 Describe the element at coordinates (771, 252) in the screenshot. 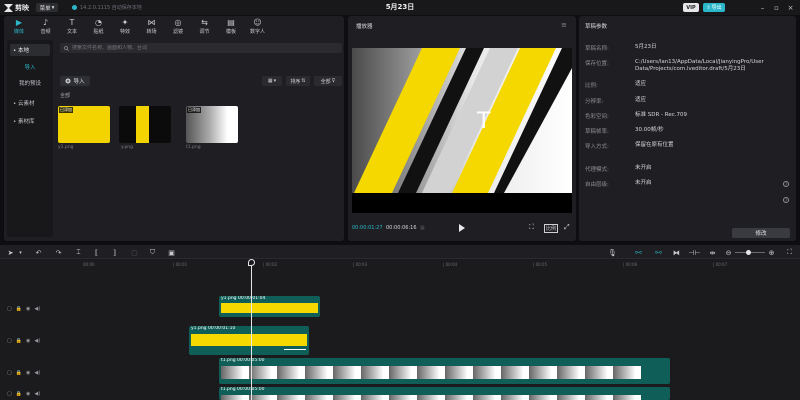

I see `zoom-in-icon: ⊕` at that location.